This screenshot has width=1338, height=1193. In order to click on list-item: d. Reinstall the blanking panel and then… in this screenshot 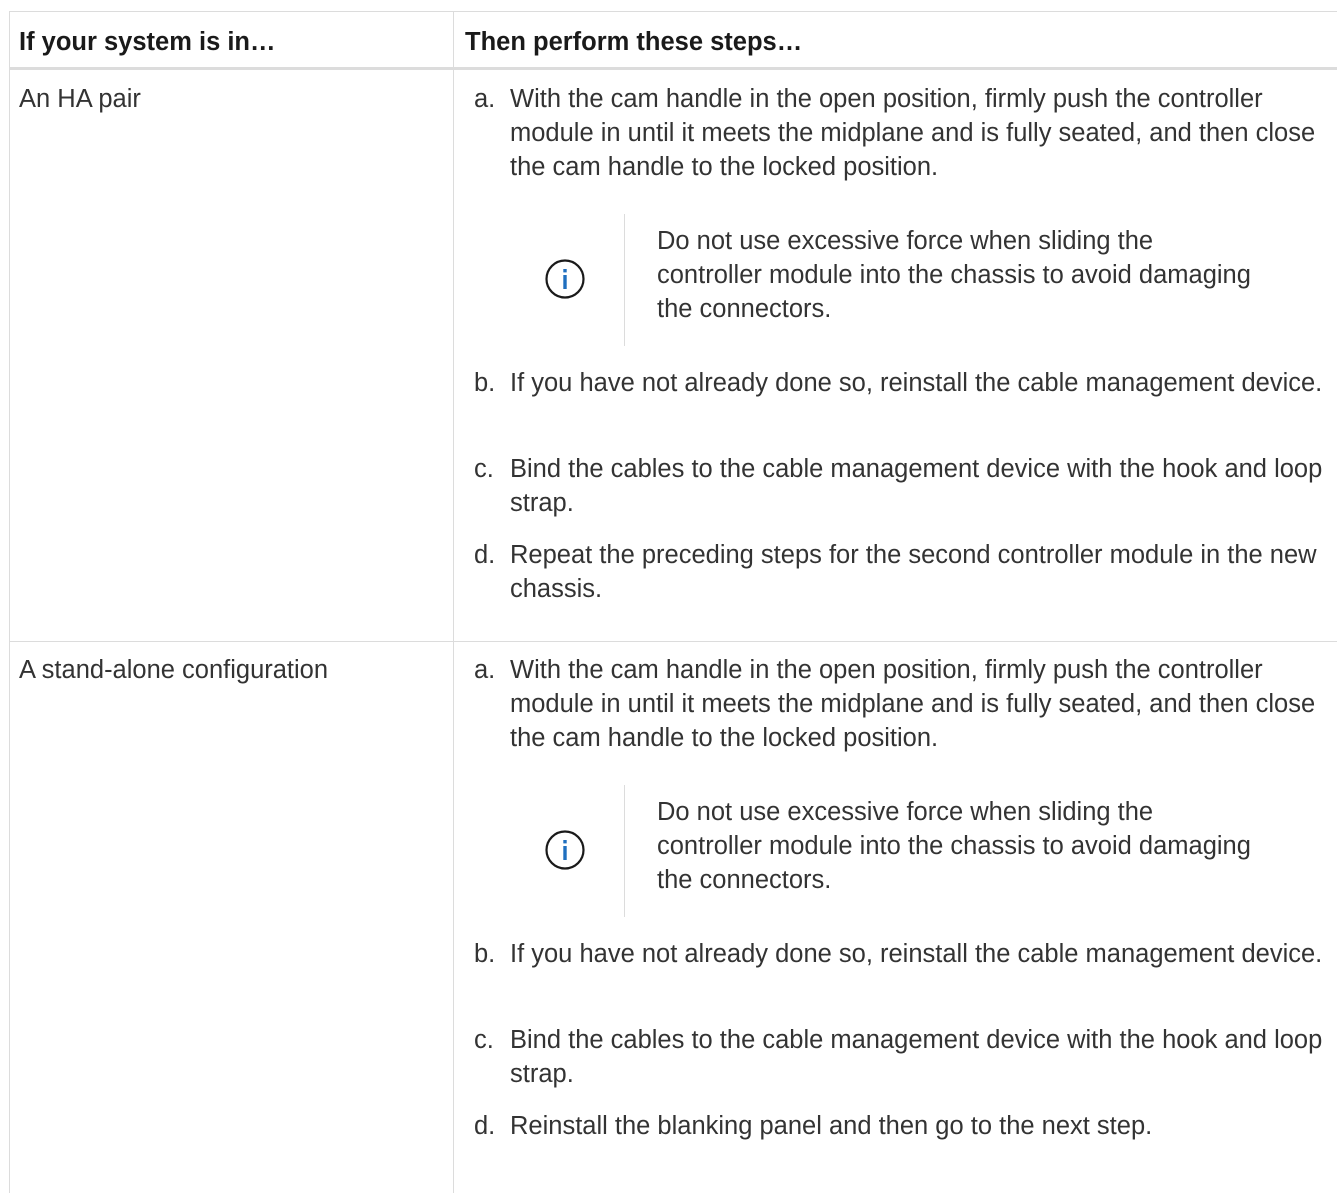, I will do `click(904, 1129)`.